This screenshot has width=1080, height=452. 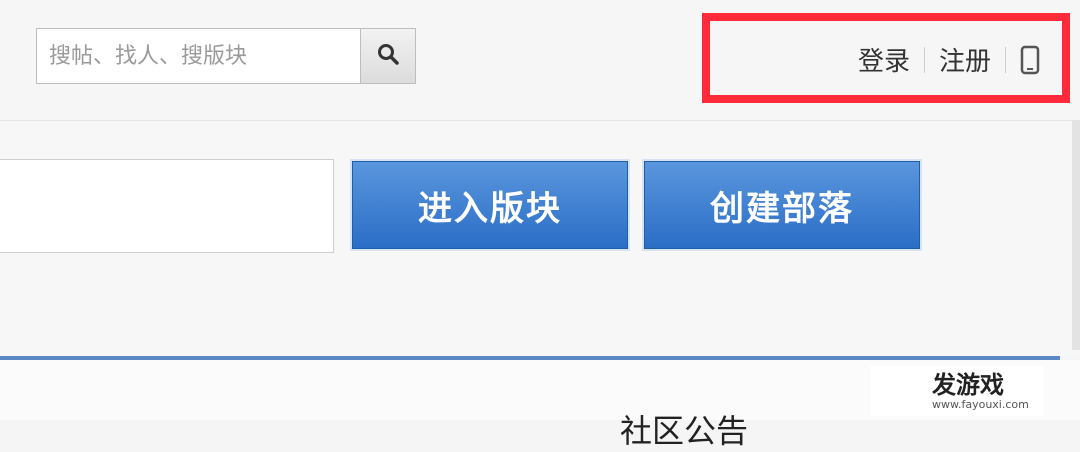 What do you see at coordinates (684, 431) in the screenshot?
I see `community-notice-title: 社区公告` at bounding box center [684, 431].